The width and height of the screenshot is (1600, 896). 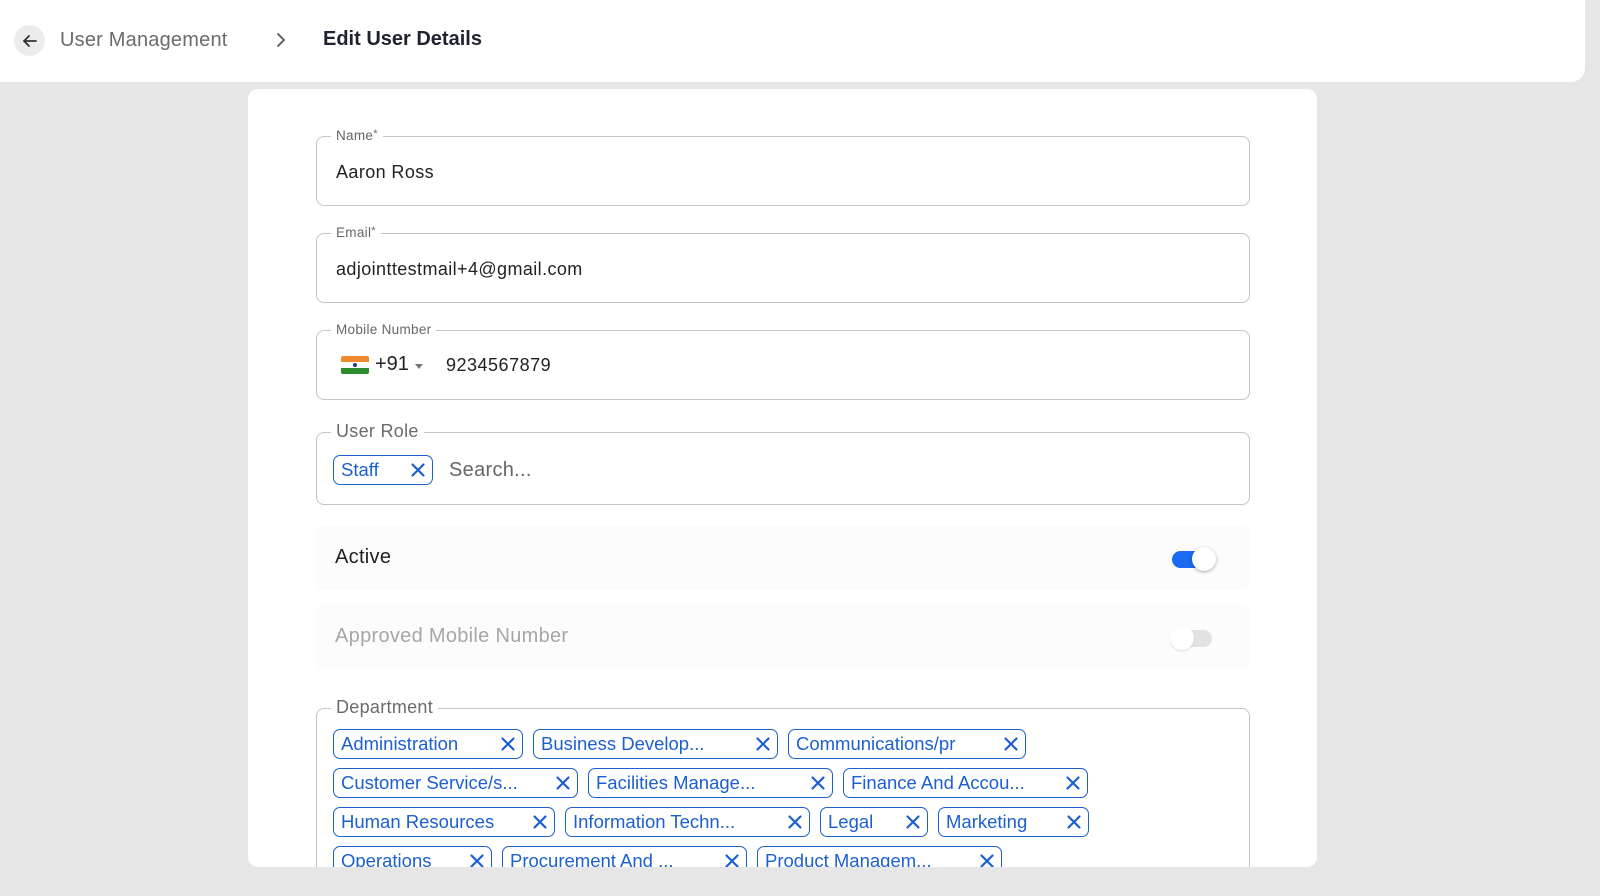 I want to click on department-chip: Marketing, so click(x=1013, y=822).